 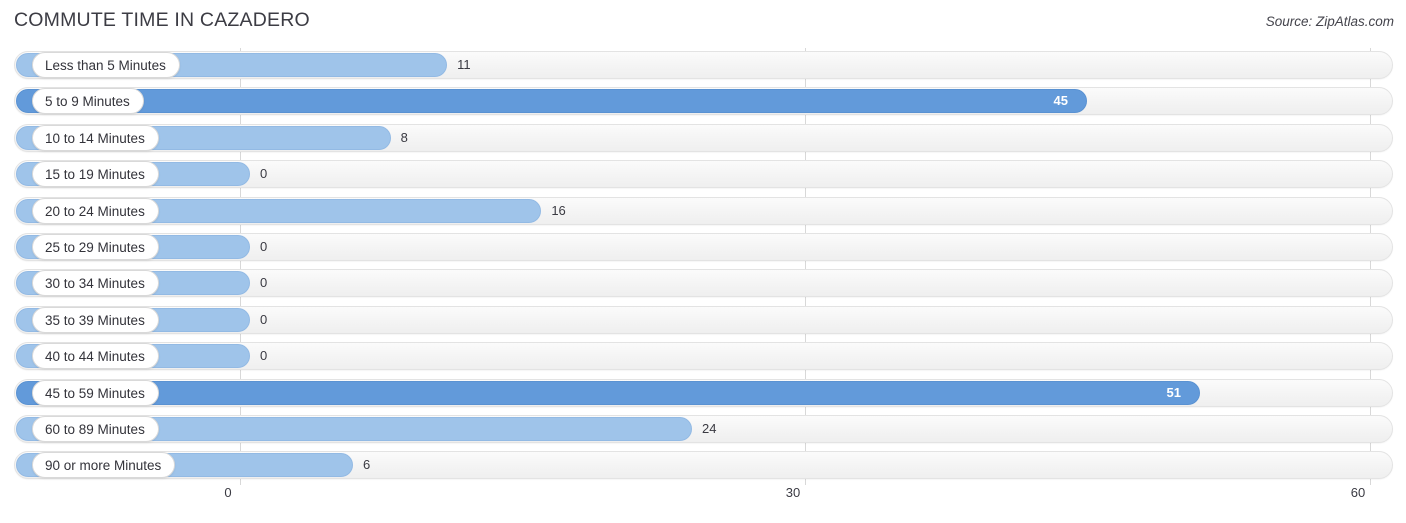 What do you see at coordinates (1329, 21) in the screenshot?
I see `source-attribution: Source: ZipAtlas.com` at bounding box center [1329, 21].